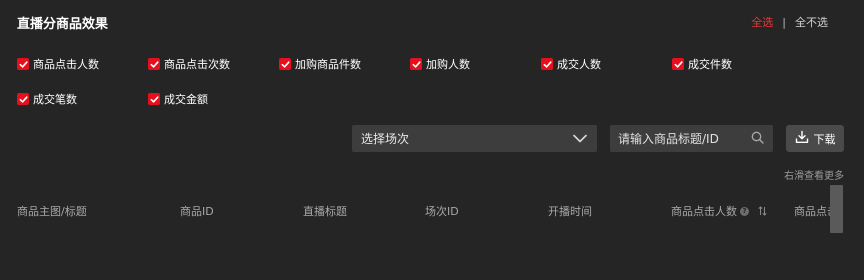 This screenshot has width=864, height=280. I want to click on metric-checkbox-deal-amount: 成交金额, so click(178, 99).